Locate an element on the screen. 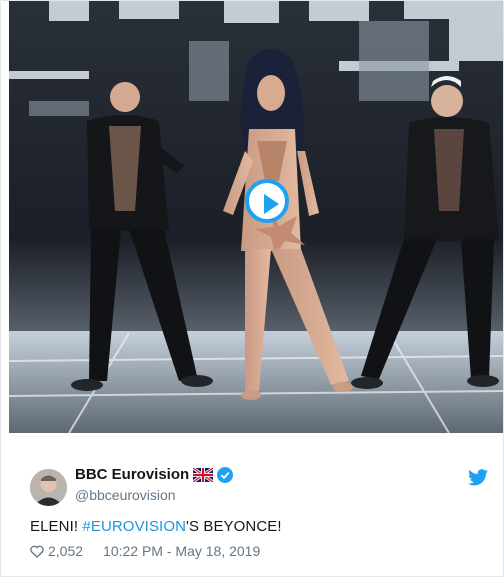  author-handle: @bbceurovision is located at coordinates (125, 495).